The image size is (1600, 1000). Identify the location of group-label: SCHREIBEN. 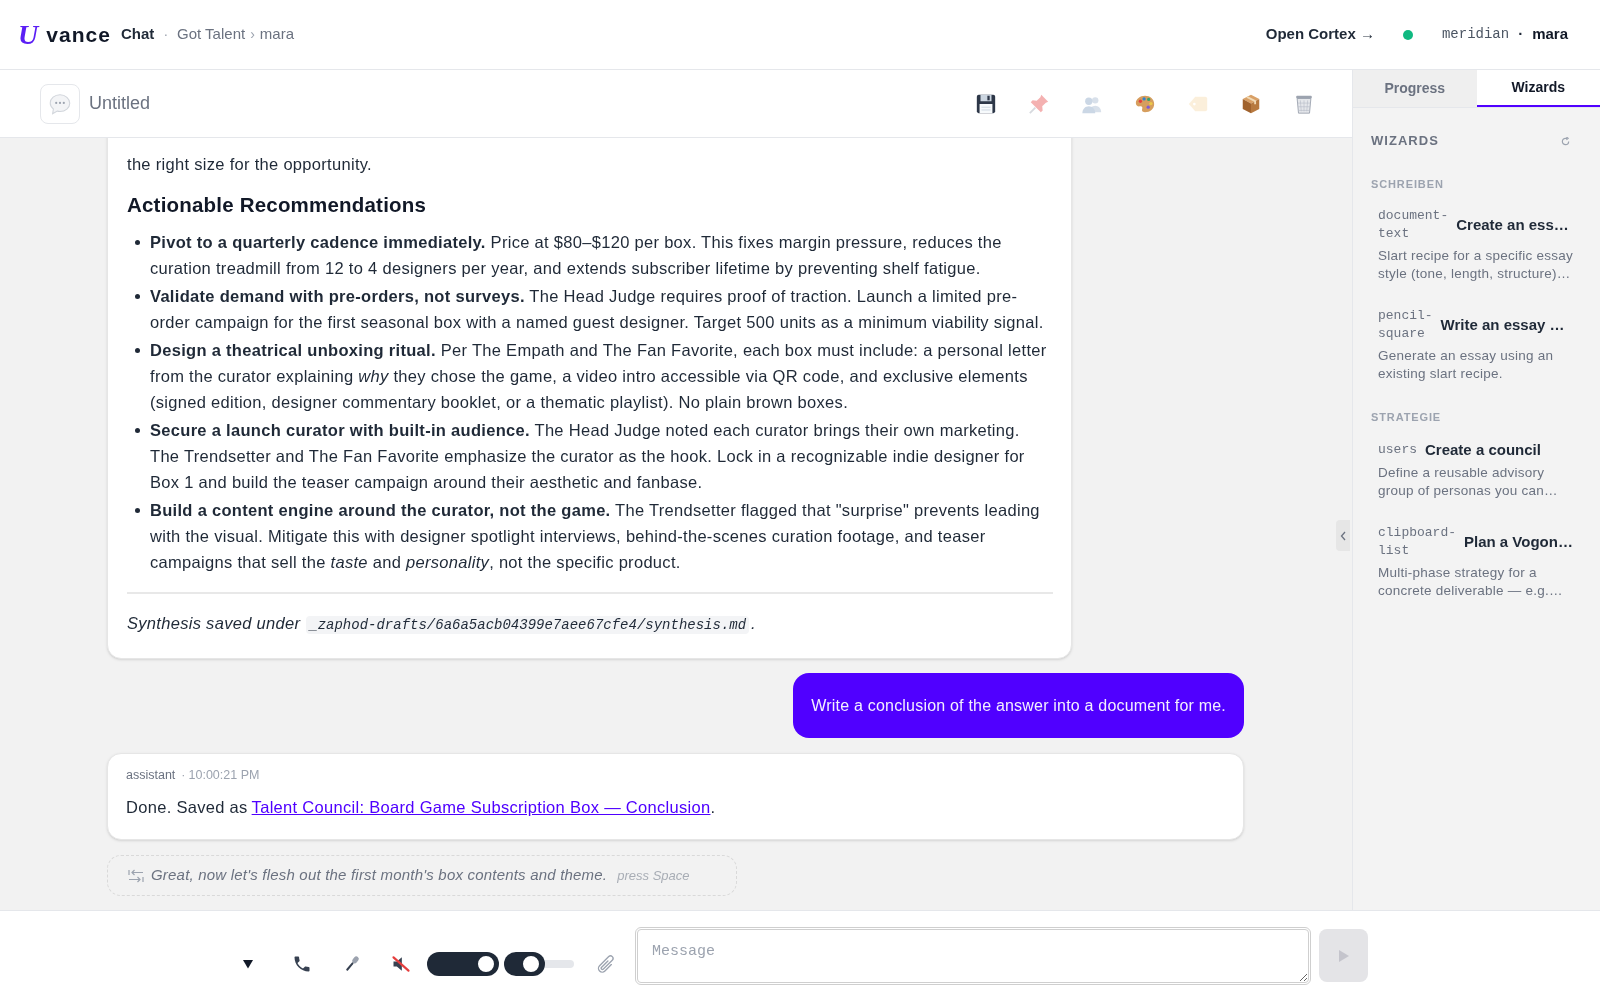
(1408, 184).